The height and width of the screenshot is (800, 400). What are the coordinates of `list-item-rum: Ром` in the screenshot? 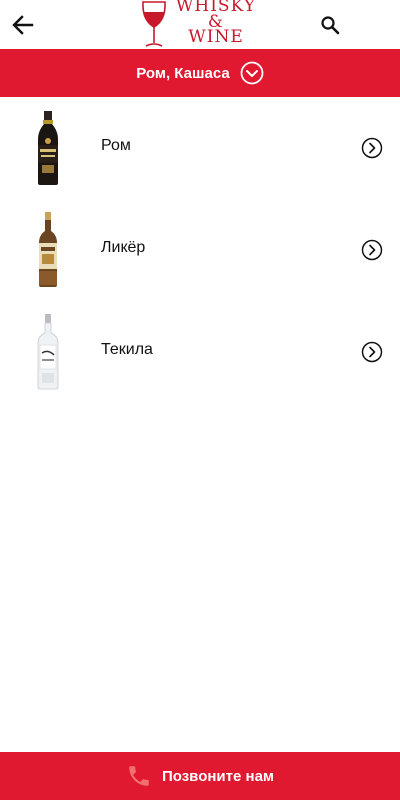 It's located at (200, 148).